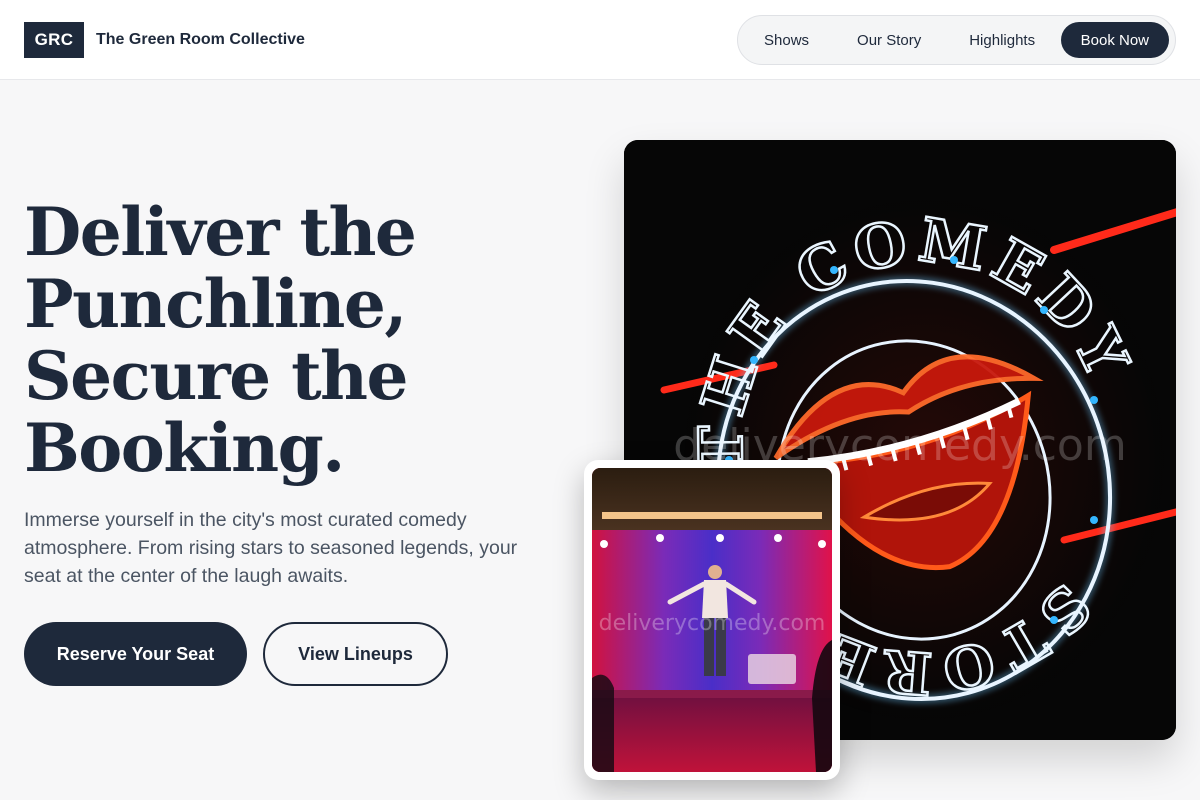  What do you see at coordinates (1002, 40) in the screenshot?
I see `nav-item-highlights: Highlights` at bounding box center [1002, 40].